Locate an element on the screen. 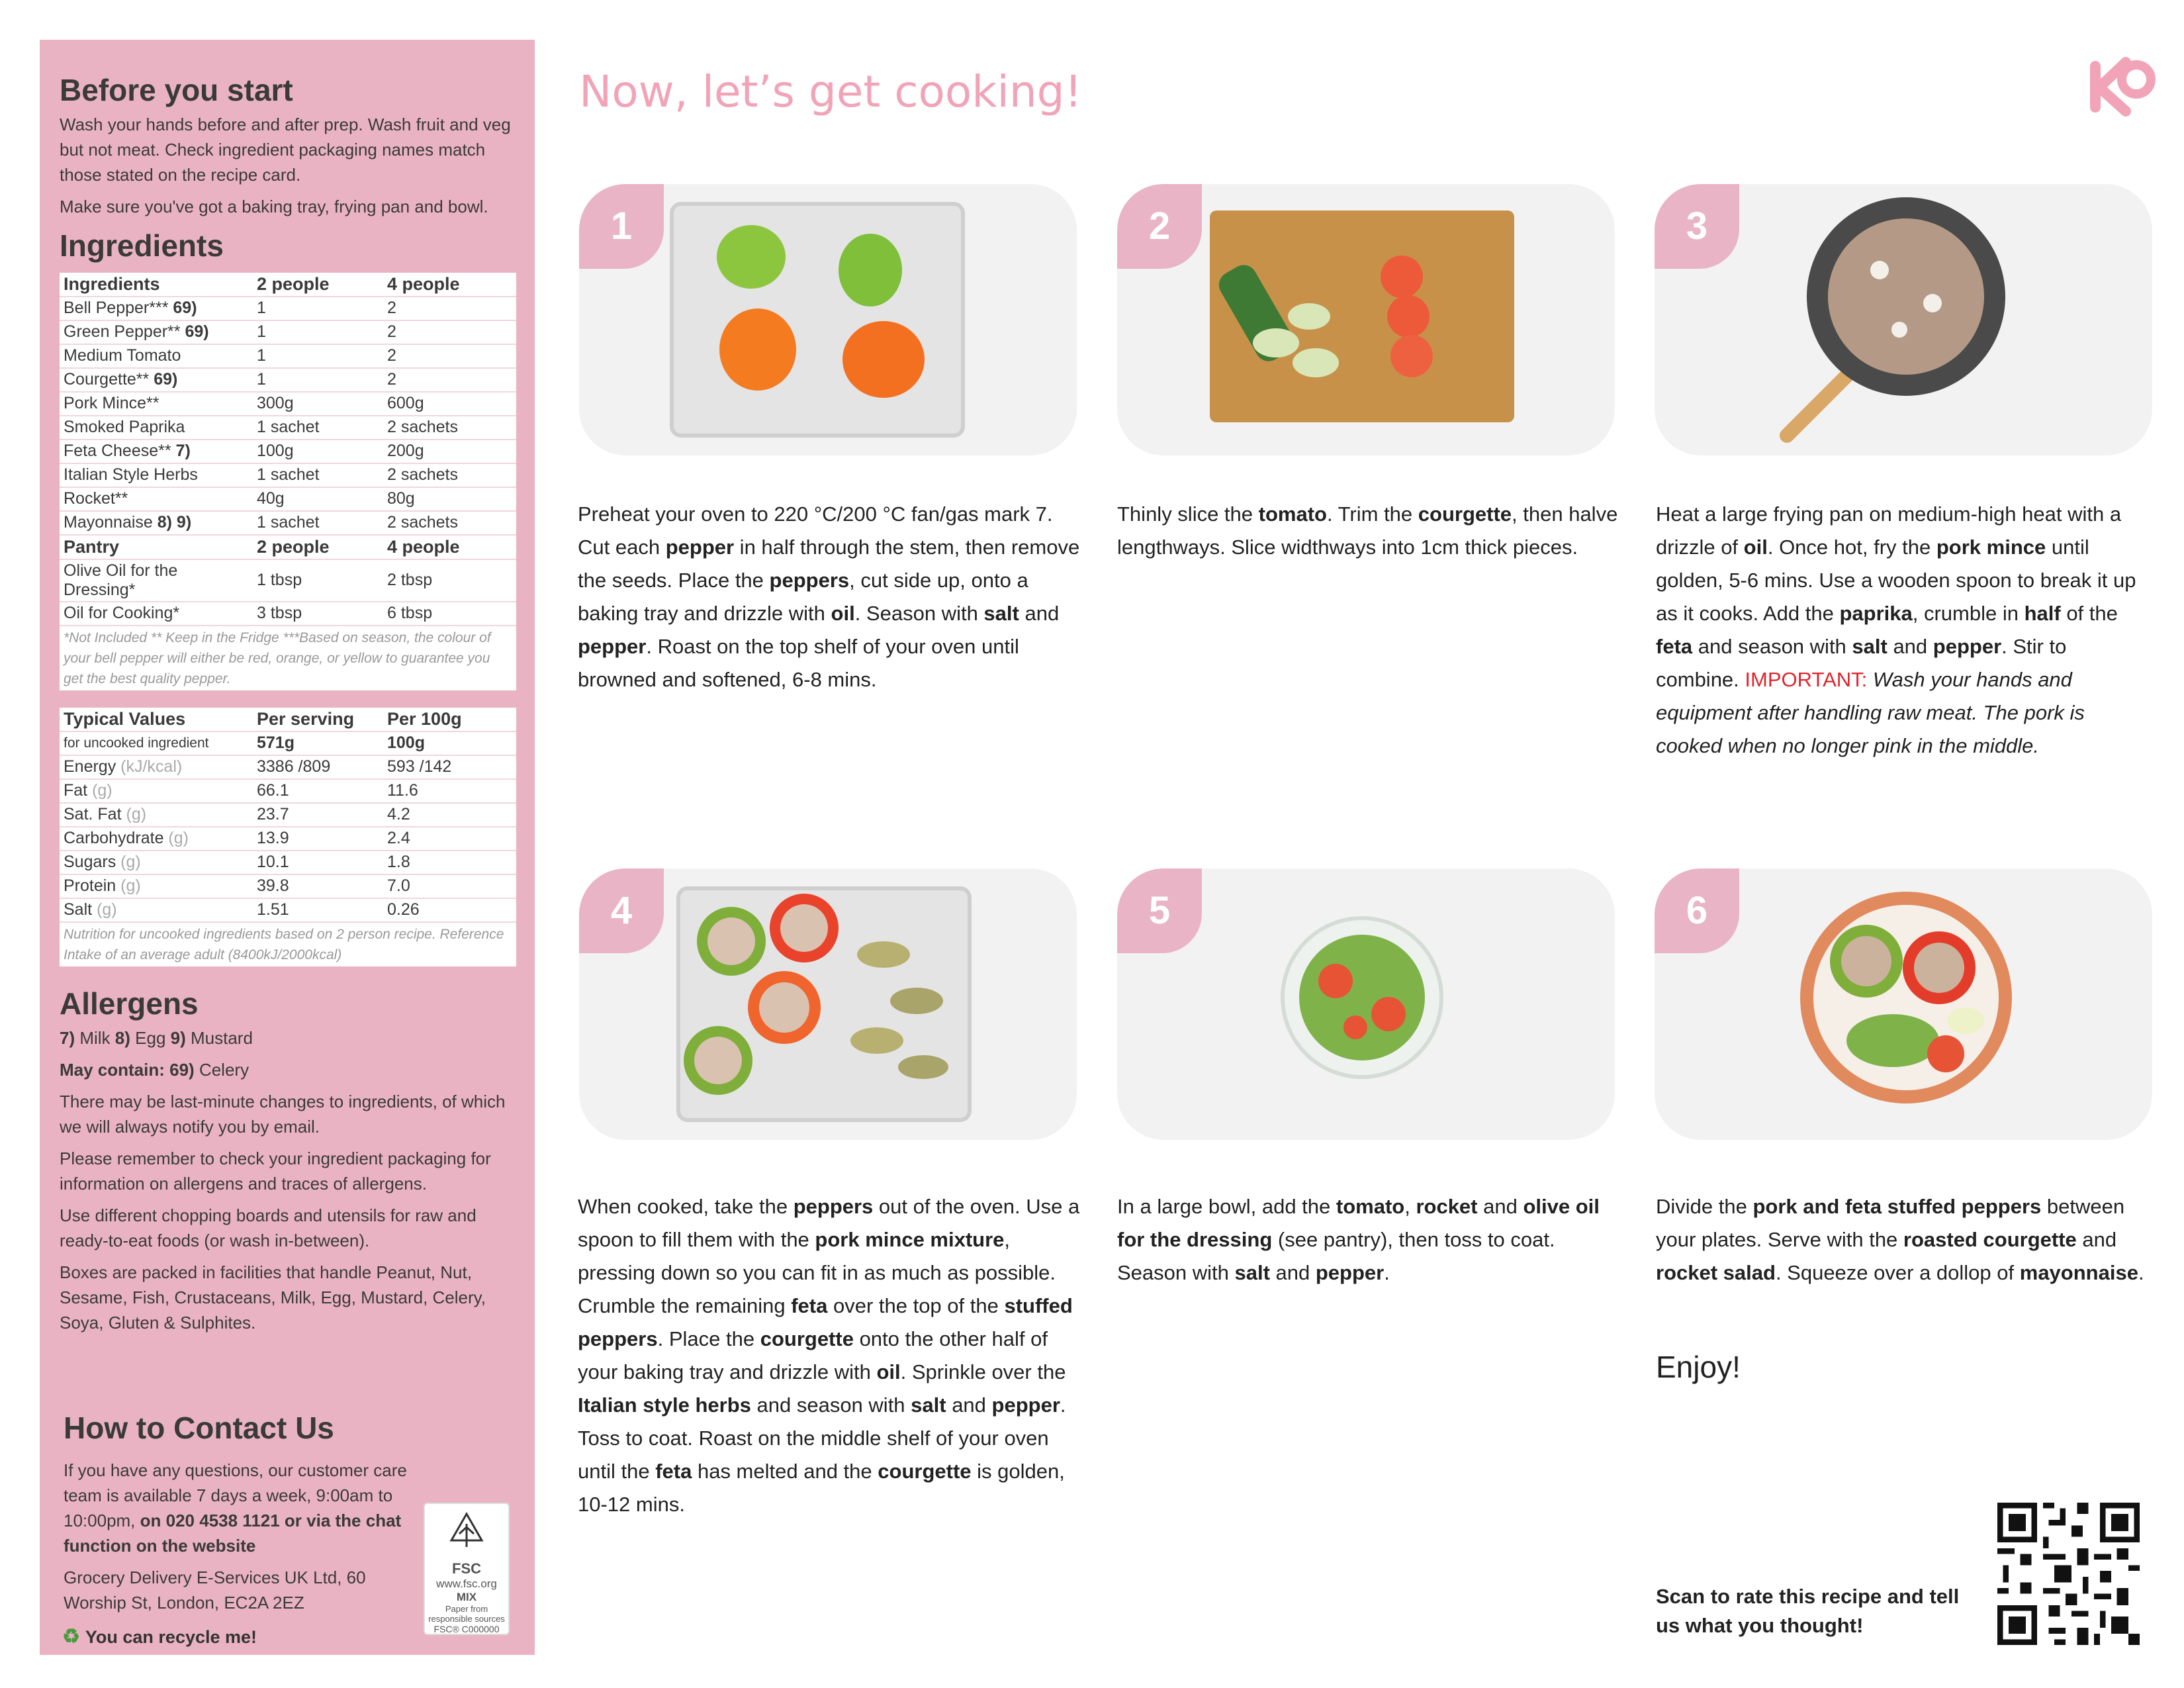  ingredient-name: Italian Style Herbs is located at coordinates (156, 475).